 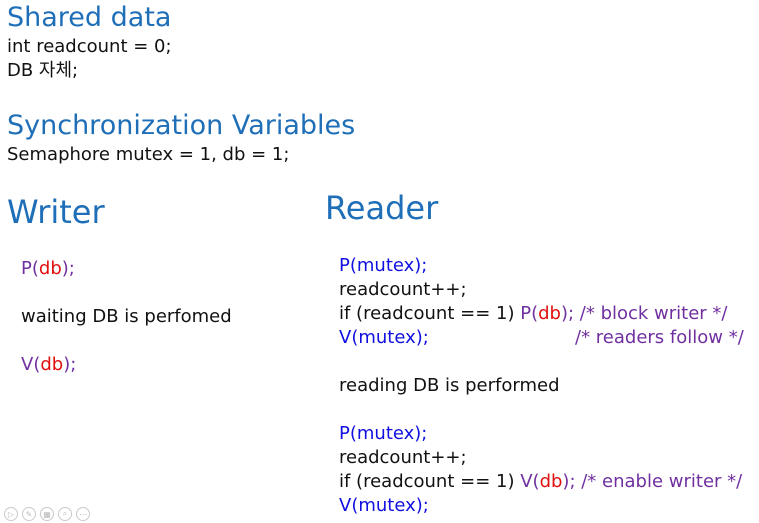 I want to click on play-icon: ▷, so click(x=11, y=514).